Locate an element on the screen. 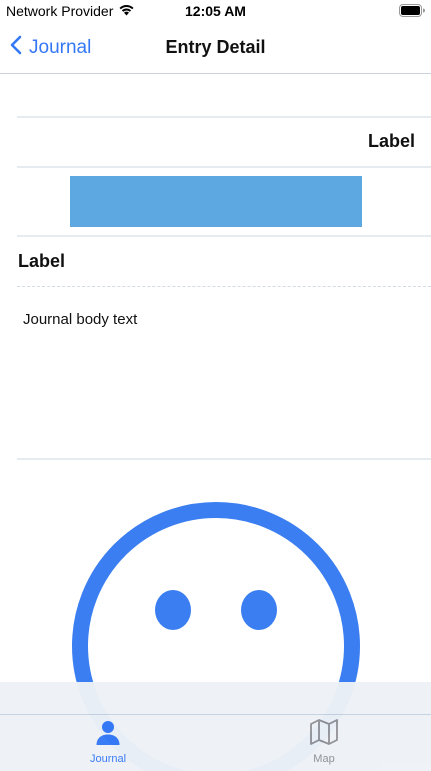 Image resolution: width=431 pixels, height=771 pixels. tab-map: Map is located at coordinates (324, 741).